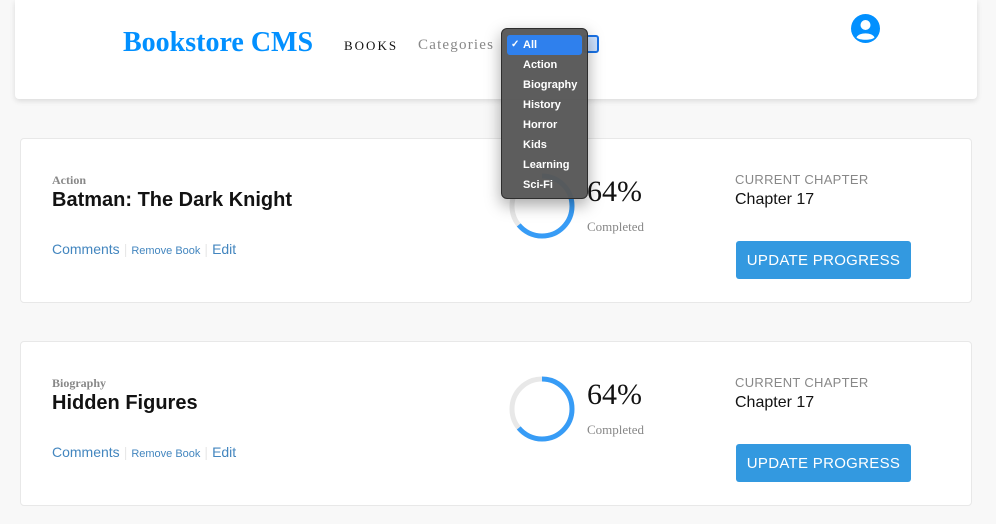 The height and width of the screenshot is (524, 996). Describe the element at coordinates (540, 65) in the screenshot. I see `dropdown-option-label: Action` at that location.